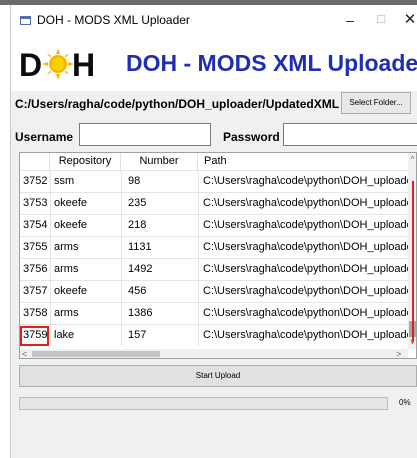  I want to click on row-index: 3754, so click(35, 225).